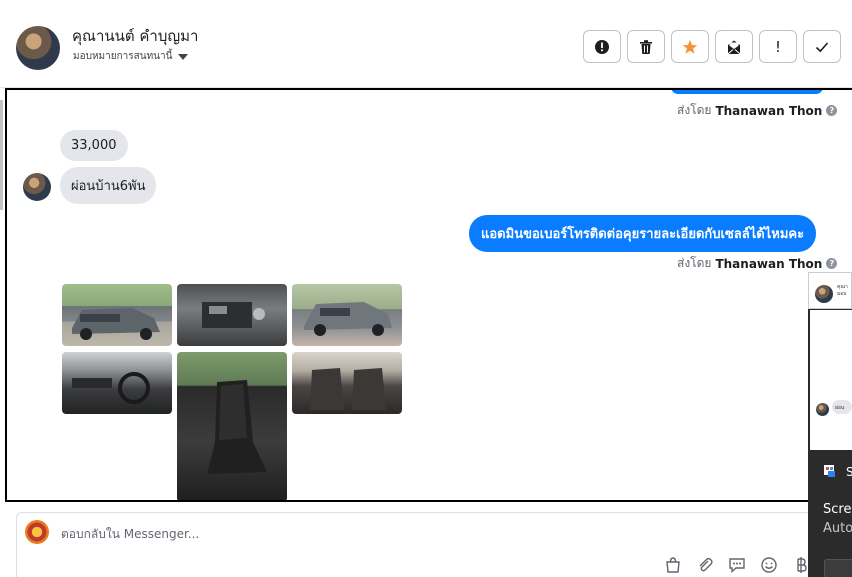 This screenshot has width=852, height=577. I want to click on incoming-message: ผ่อนบ้าน6พัน, so click(108, 185).